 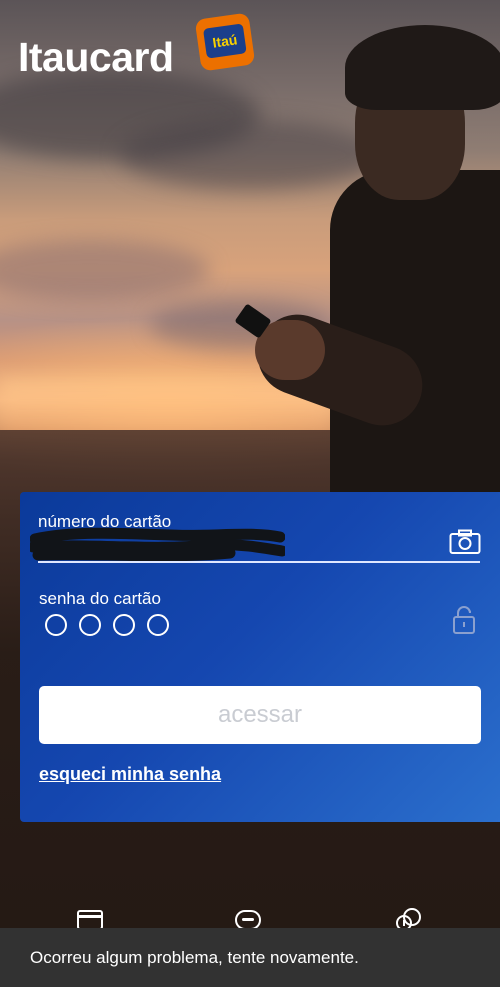 What do you see at coordinates (194, 957) in the screenshot?
I see `error-toast-message: Ocorreu algum problema, tente novamente.` at bounding box center [194, 957].